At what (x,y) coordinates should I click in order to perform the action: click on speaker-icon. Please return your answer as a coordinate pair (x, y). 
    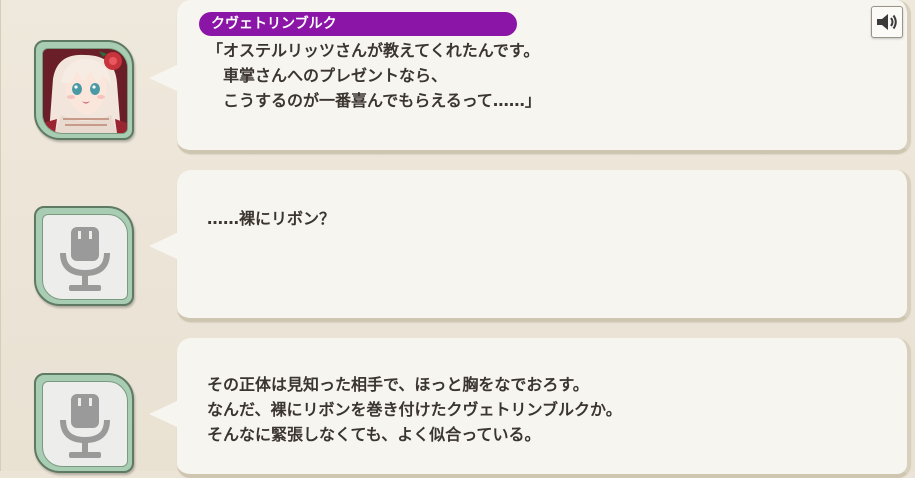
    Looking at the image, I should click on (887, 22).